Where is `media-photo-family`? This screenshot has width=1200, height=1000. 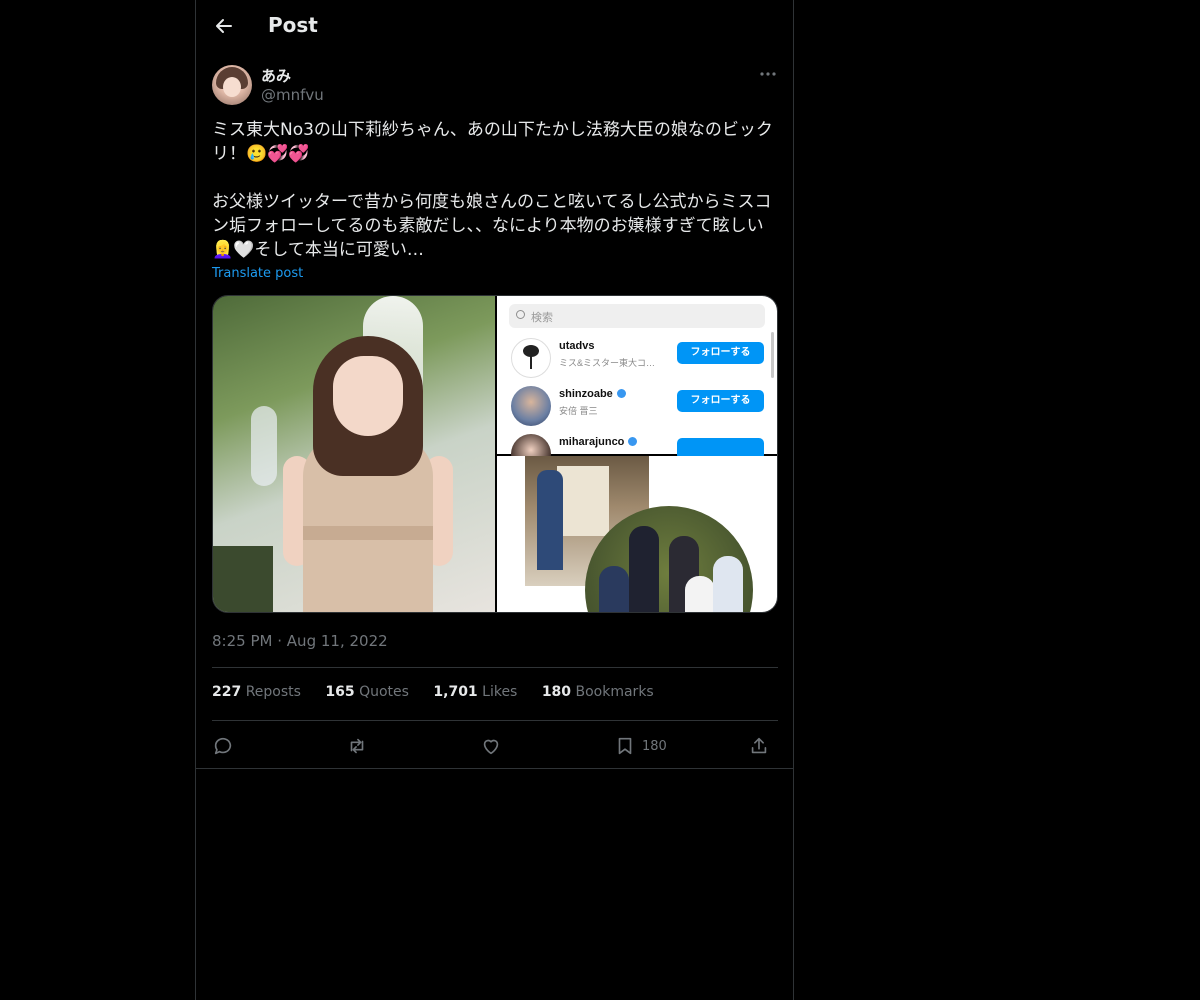
media-photo-family is located at coordinates (637, 534).